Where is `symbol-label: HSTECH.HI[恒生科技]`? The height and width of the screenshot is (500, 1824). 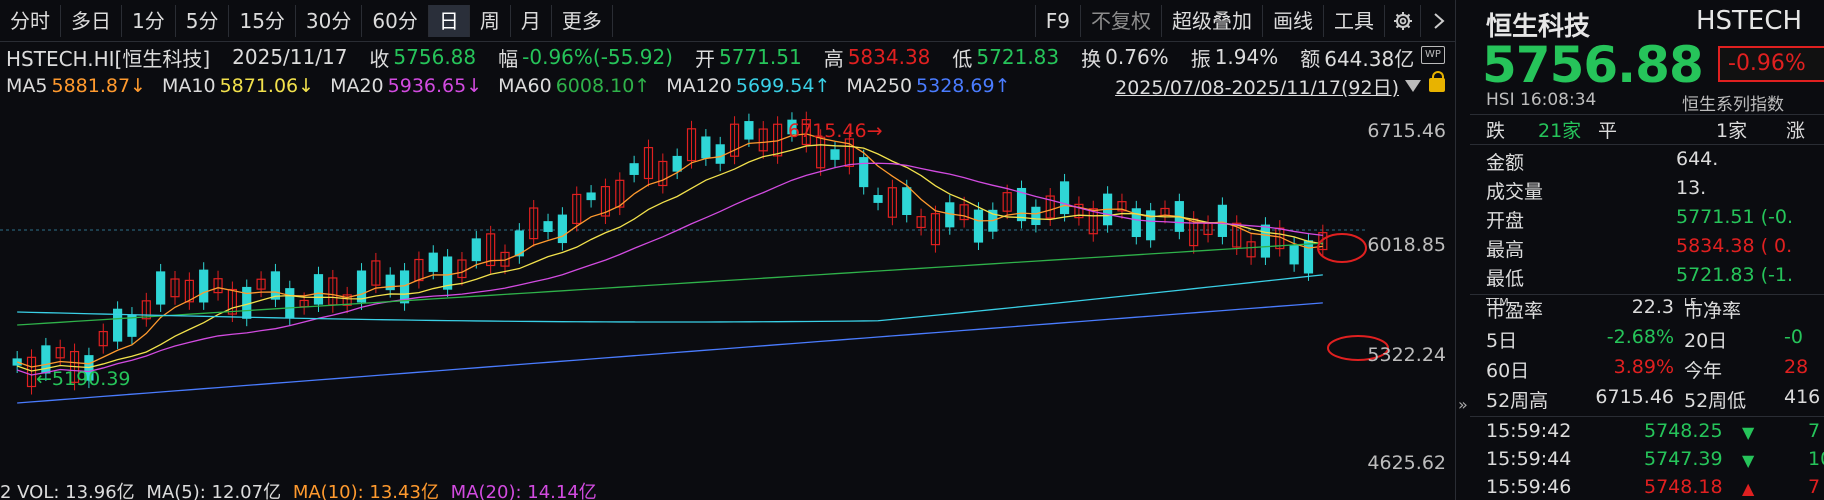
symbol-label: HSTECH.HI[恒生科技] is located at coordinates (108, 57).